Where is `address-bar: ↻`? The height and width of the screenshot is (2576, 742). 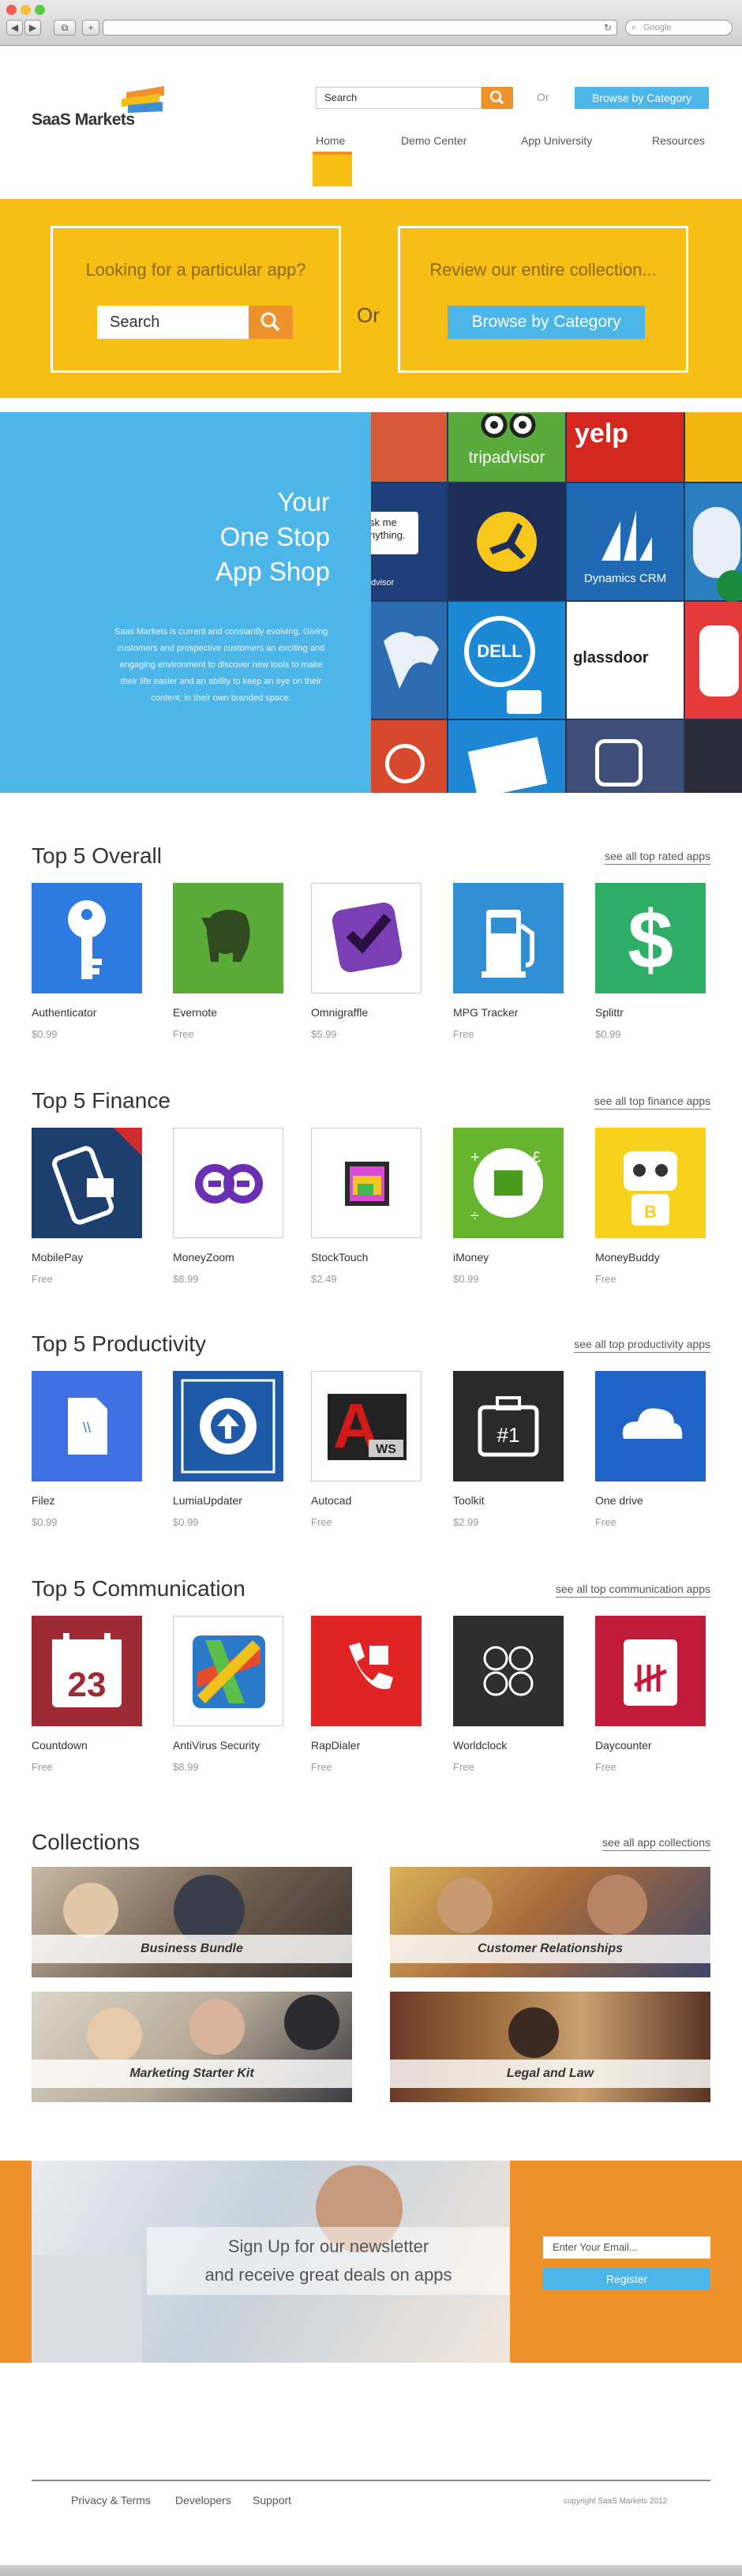 address-bar: ↻ is located at coordinates (360, 28).